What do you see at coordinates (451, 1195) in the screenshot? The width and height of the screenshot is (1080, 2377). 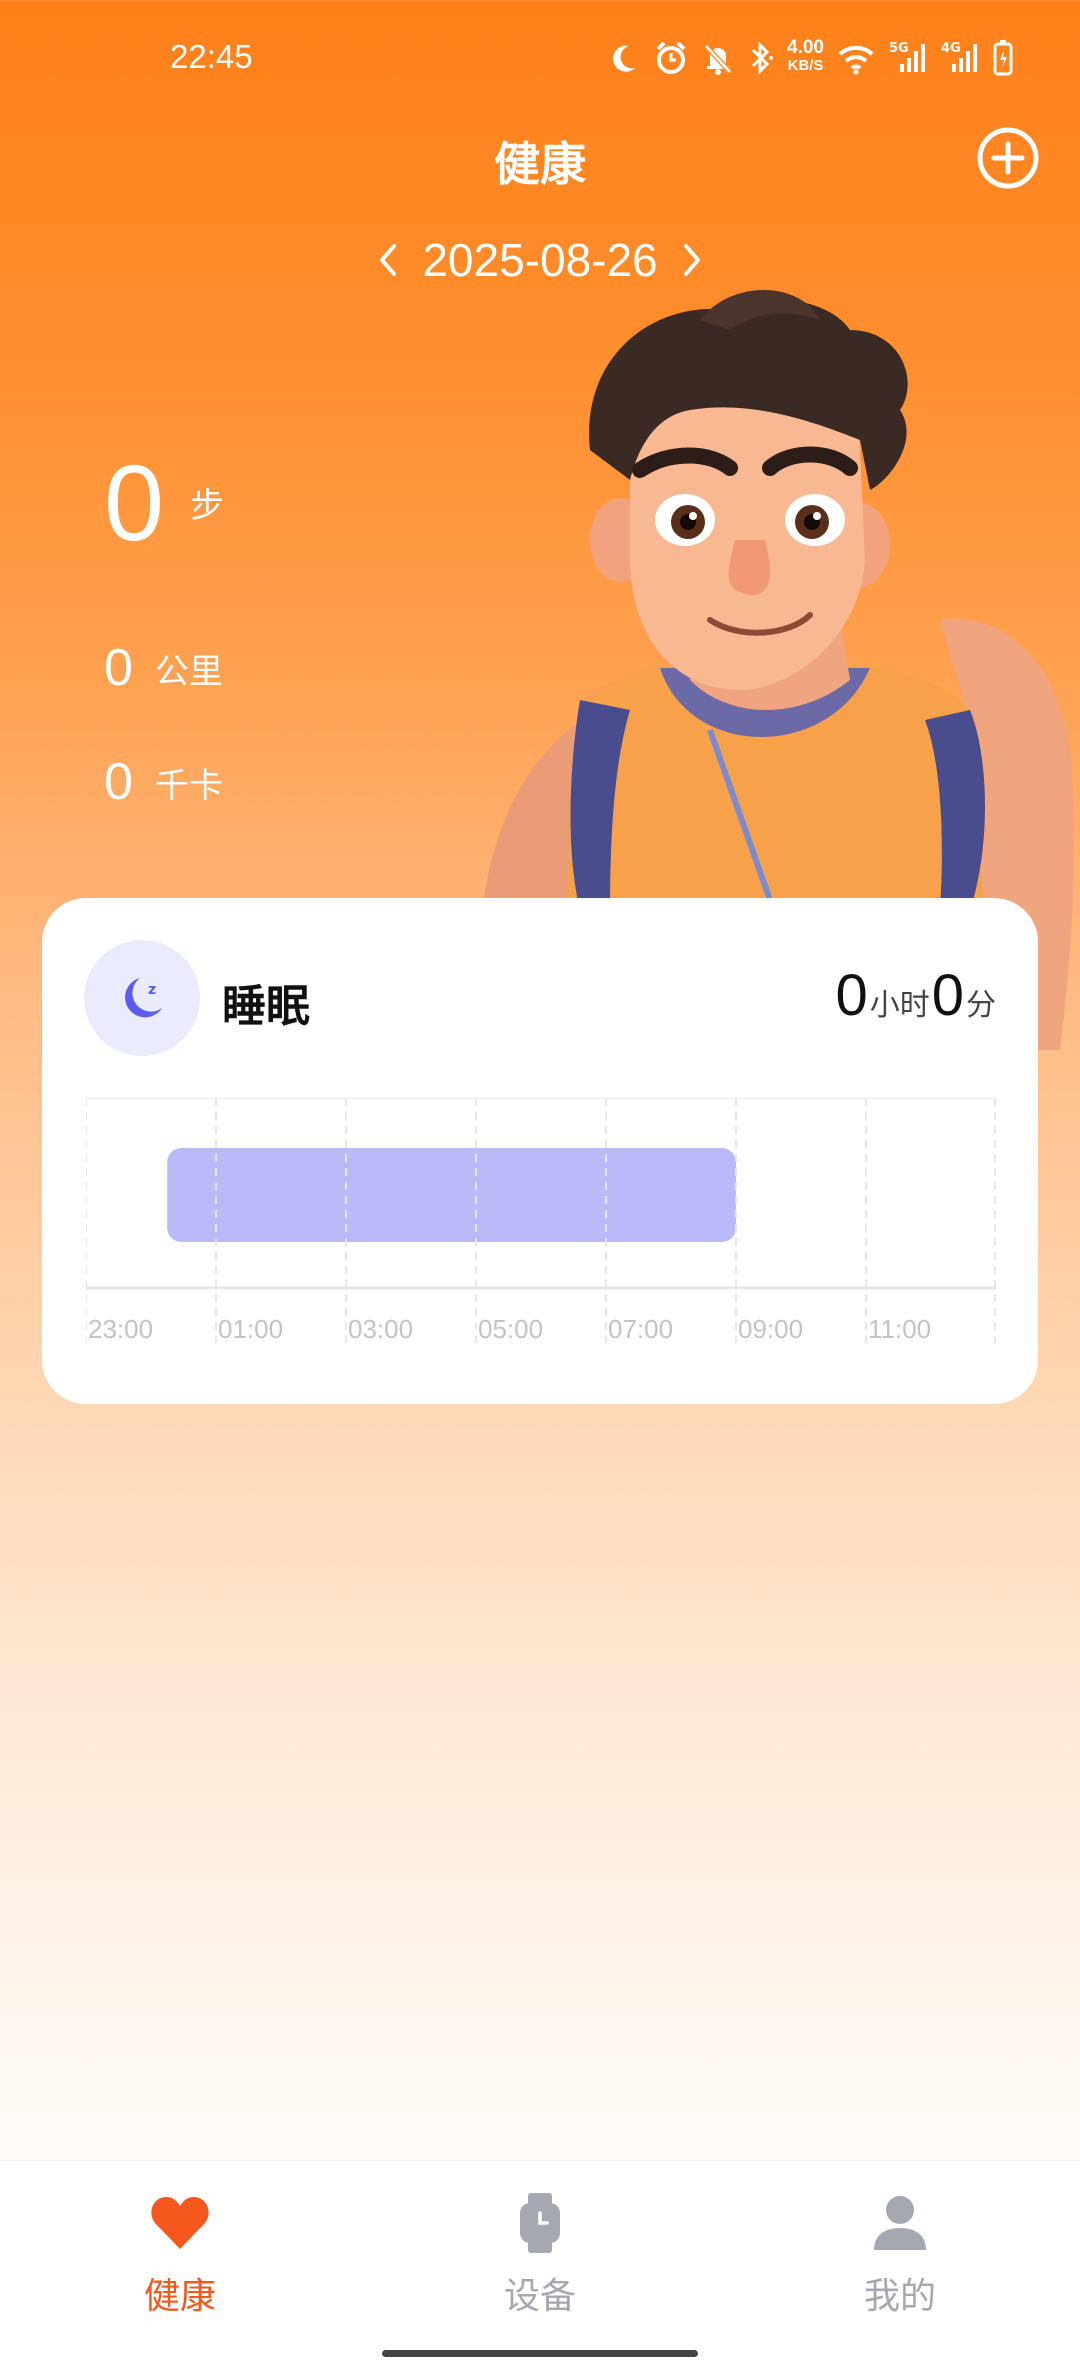 I see `sleep-bar` at bounding box center [451, 1195].